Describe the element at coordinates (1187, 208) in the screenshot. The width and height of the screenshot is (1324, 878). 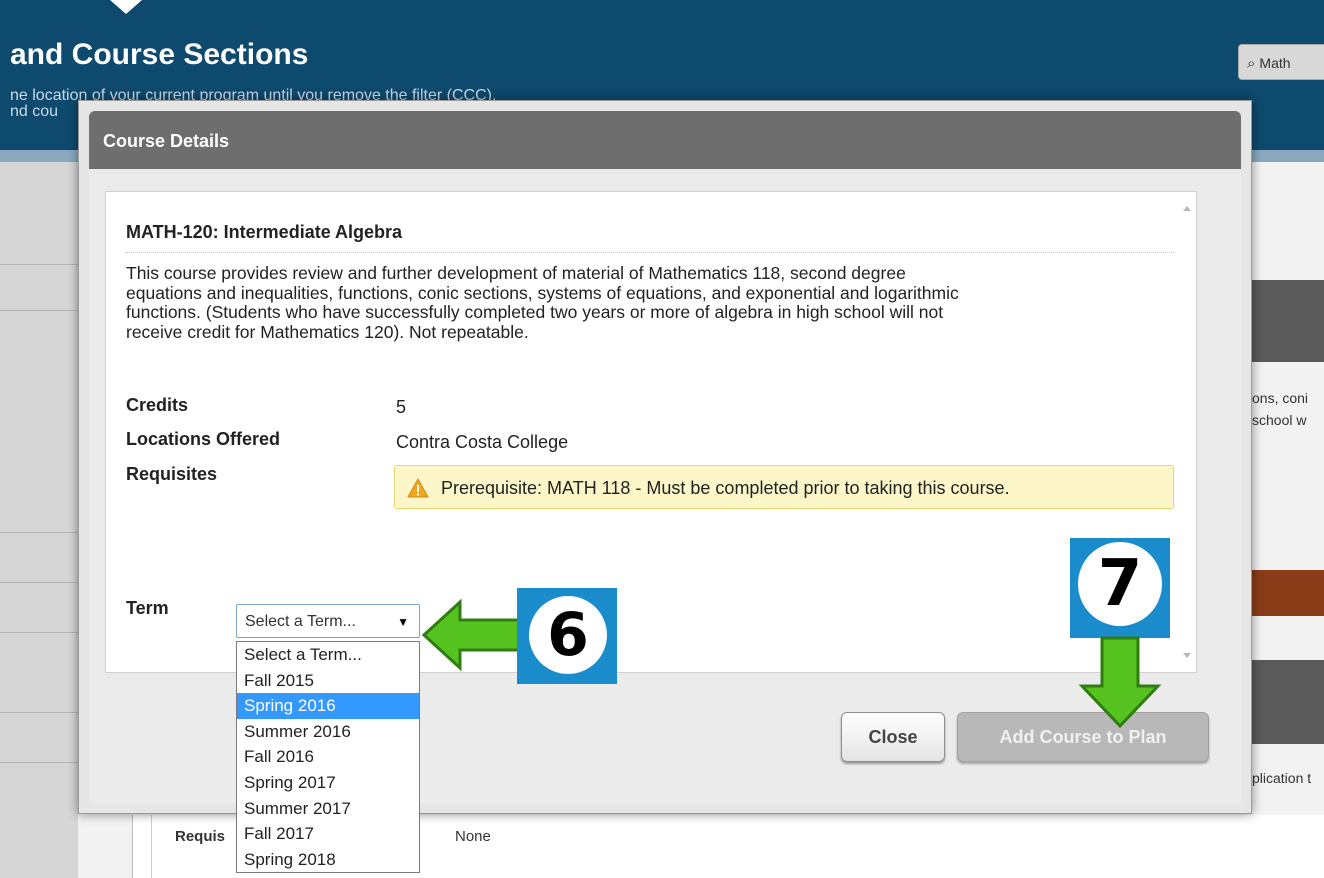
I see `scroll-up-icon` at that location.